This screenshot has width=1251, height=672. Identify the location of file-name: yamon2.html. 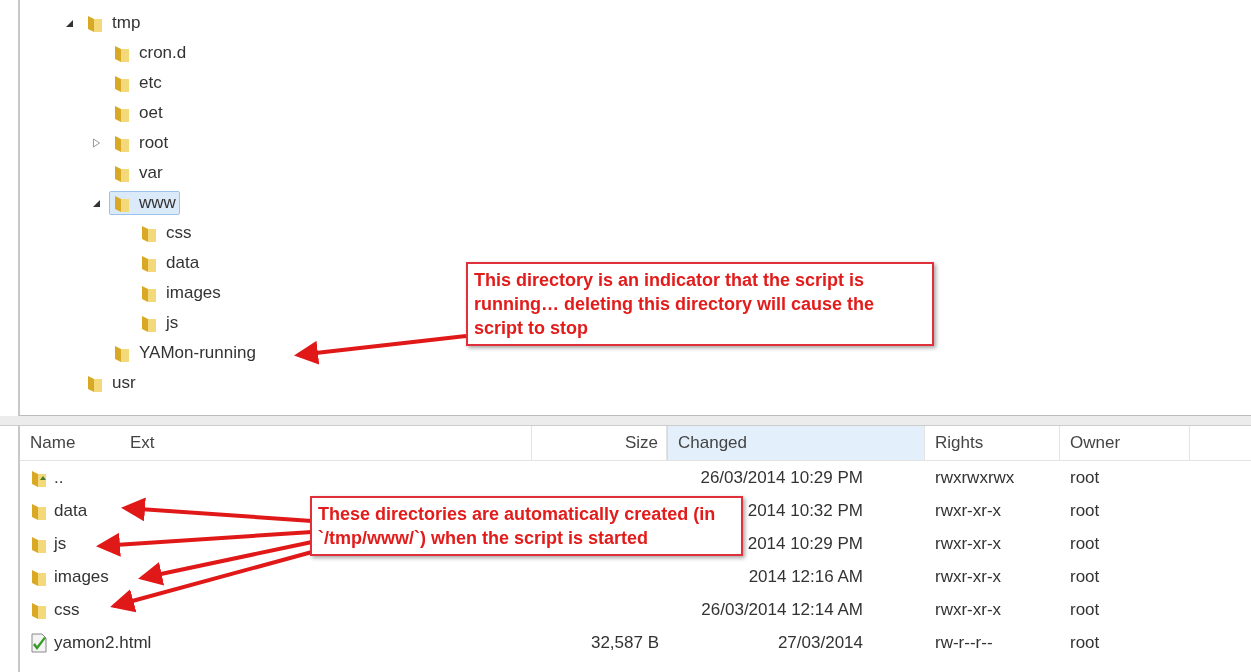
(103, 642).